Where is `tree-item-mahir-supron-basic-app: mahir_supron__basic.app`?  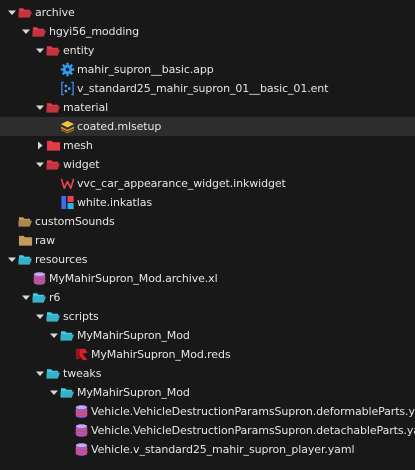 tree-item-mahir-supron-basic-app: mahir_supron__basic.app is located at coordinates (207, 69).